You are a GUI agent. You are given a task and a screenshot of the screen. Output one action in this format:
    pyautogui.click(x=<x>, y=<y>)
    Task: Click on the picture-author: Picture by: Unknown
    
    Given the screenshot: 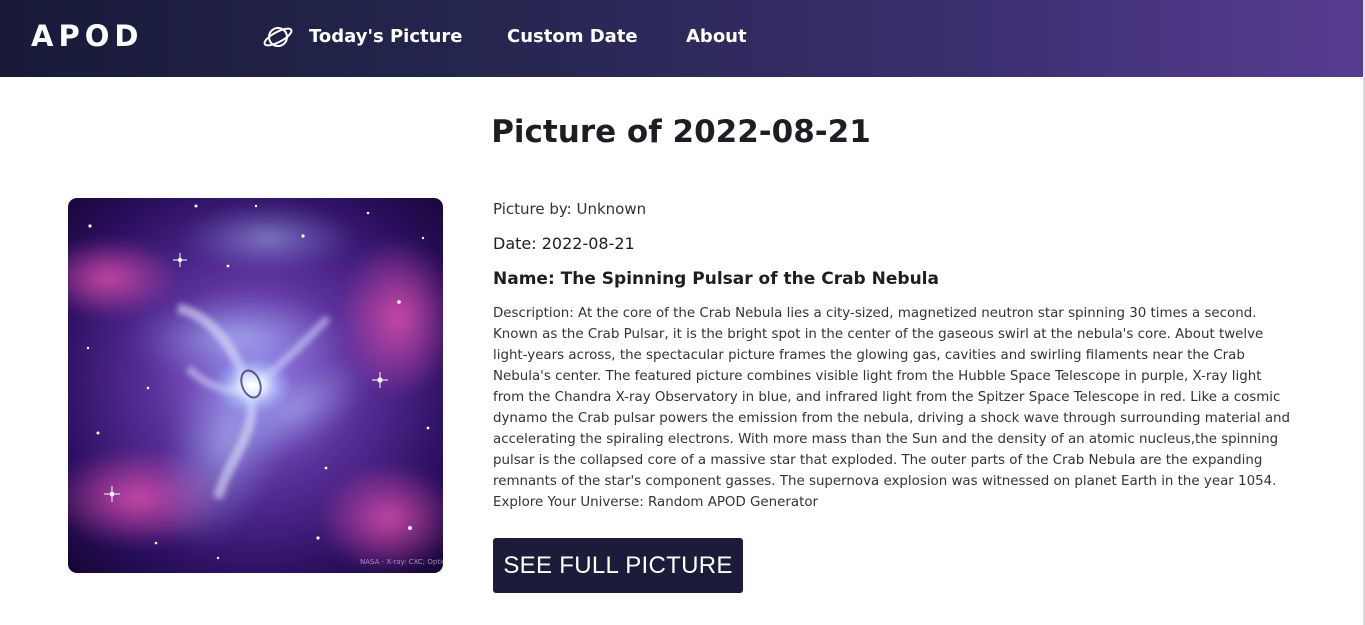 What is the action you would take?
    pyautogui.click(x=570, y=209)
    